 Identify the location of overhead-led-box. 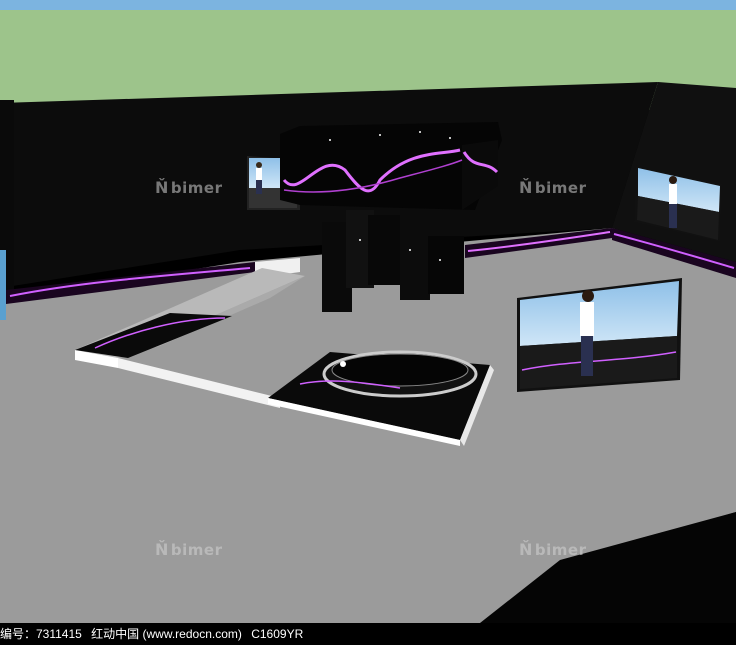
(391, 166).